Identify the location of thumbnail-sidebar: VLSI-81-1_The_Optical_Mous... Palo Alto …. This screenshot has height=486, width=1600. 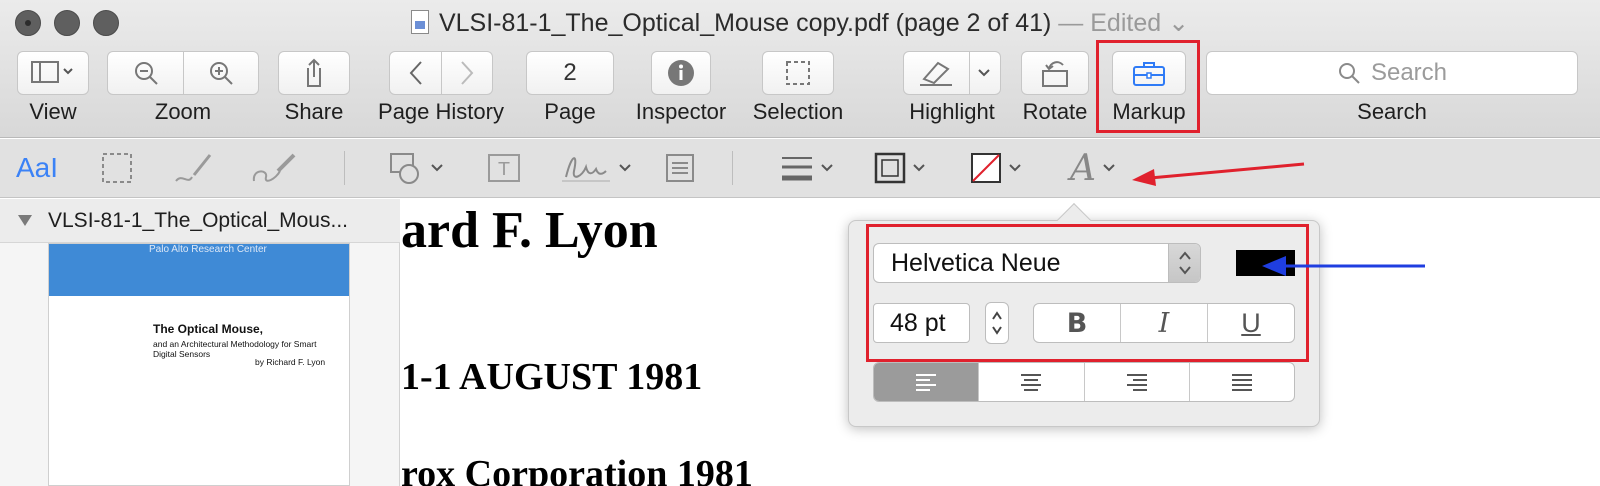
(200, 342).